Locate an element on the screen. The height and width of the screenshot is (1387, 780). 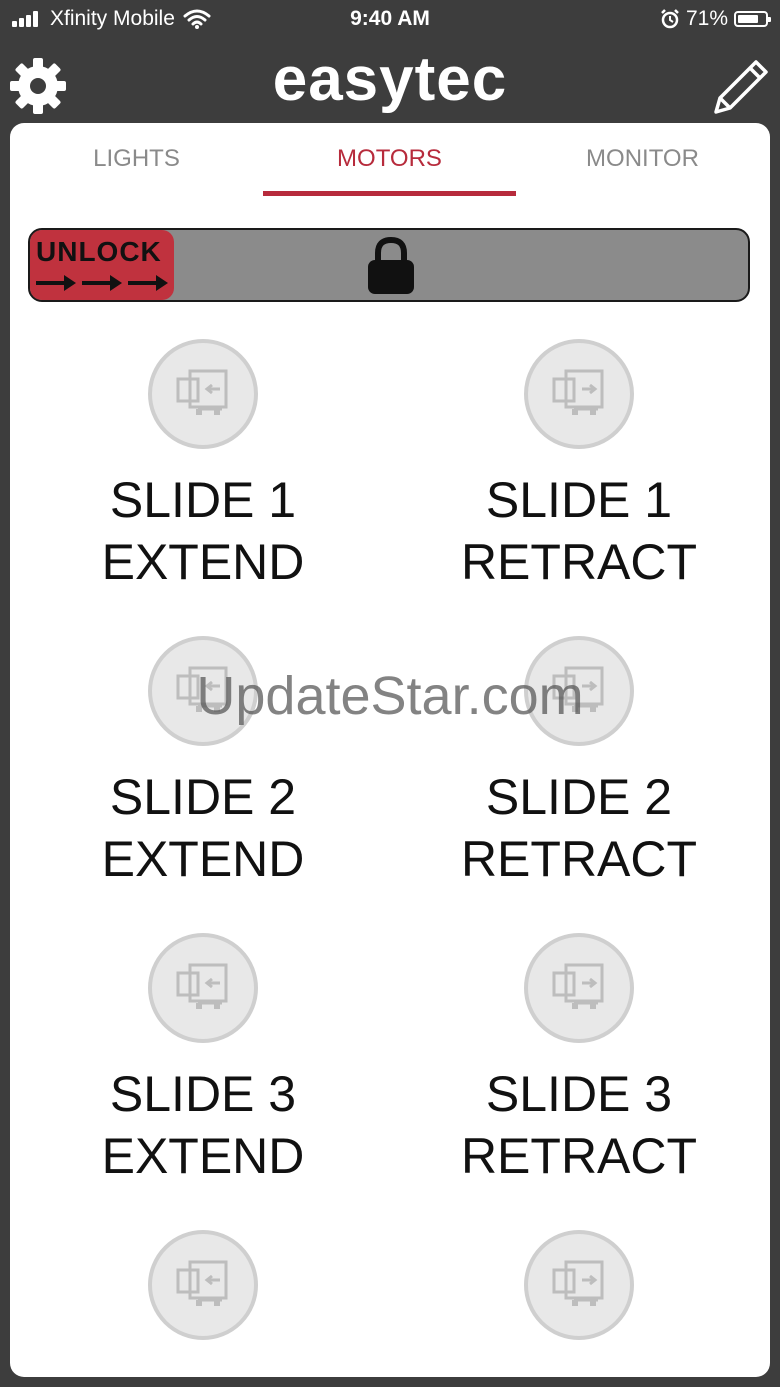
edit-button is located at coordinates (741, 87).